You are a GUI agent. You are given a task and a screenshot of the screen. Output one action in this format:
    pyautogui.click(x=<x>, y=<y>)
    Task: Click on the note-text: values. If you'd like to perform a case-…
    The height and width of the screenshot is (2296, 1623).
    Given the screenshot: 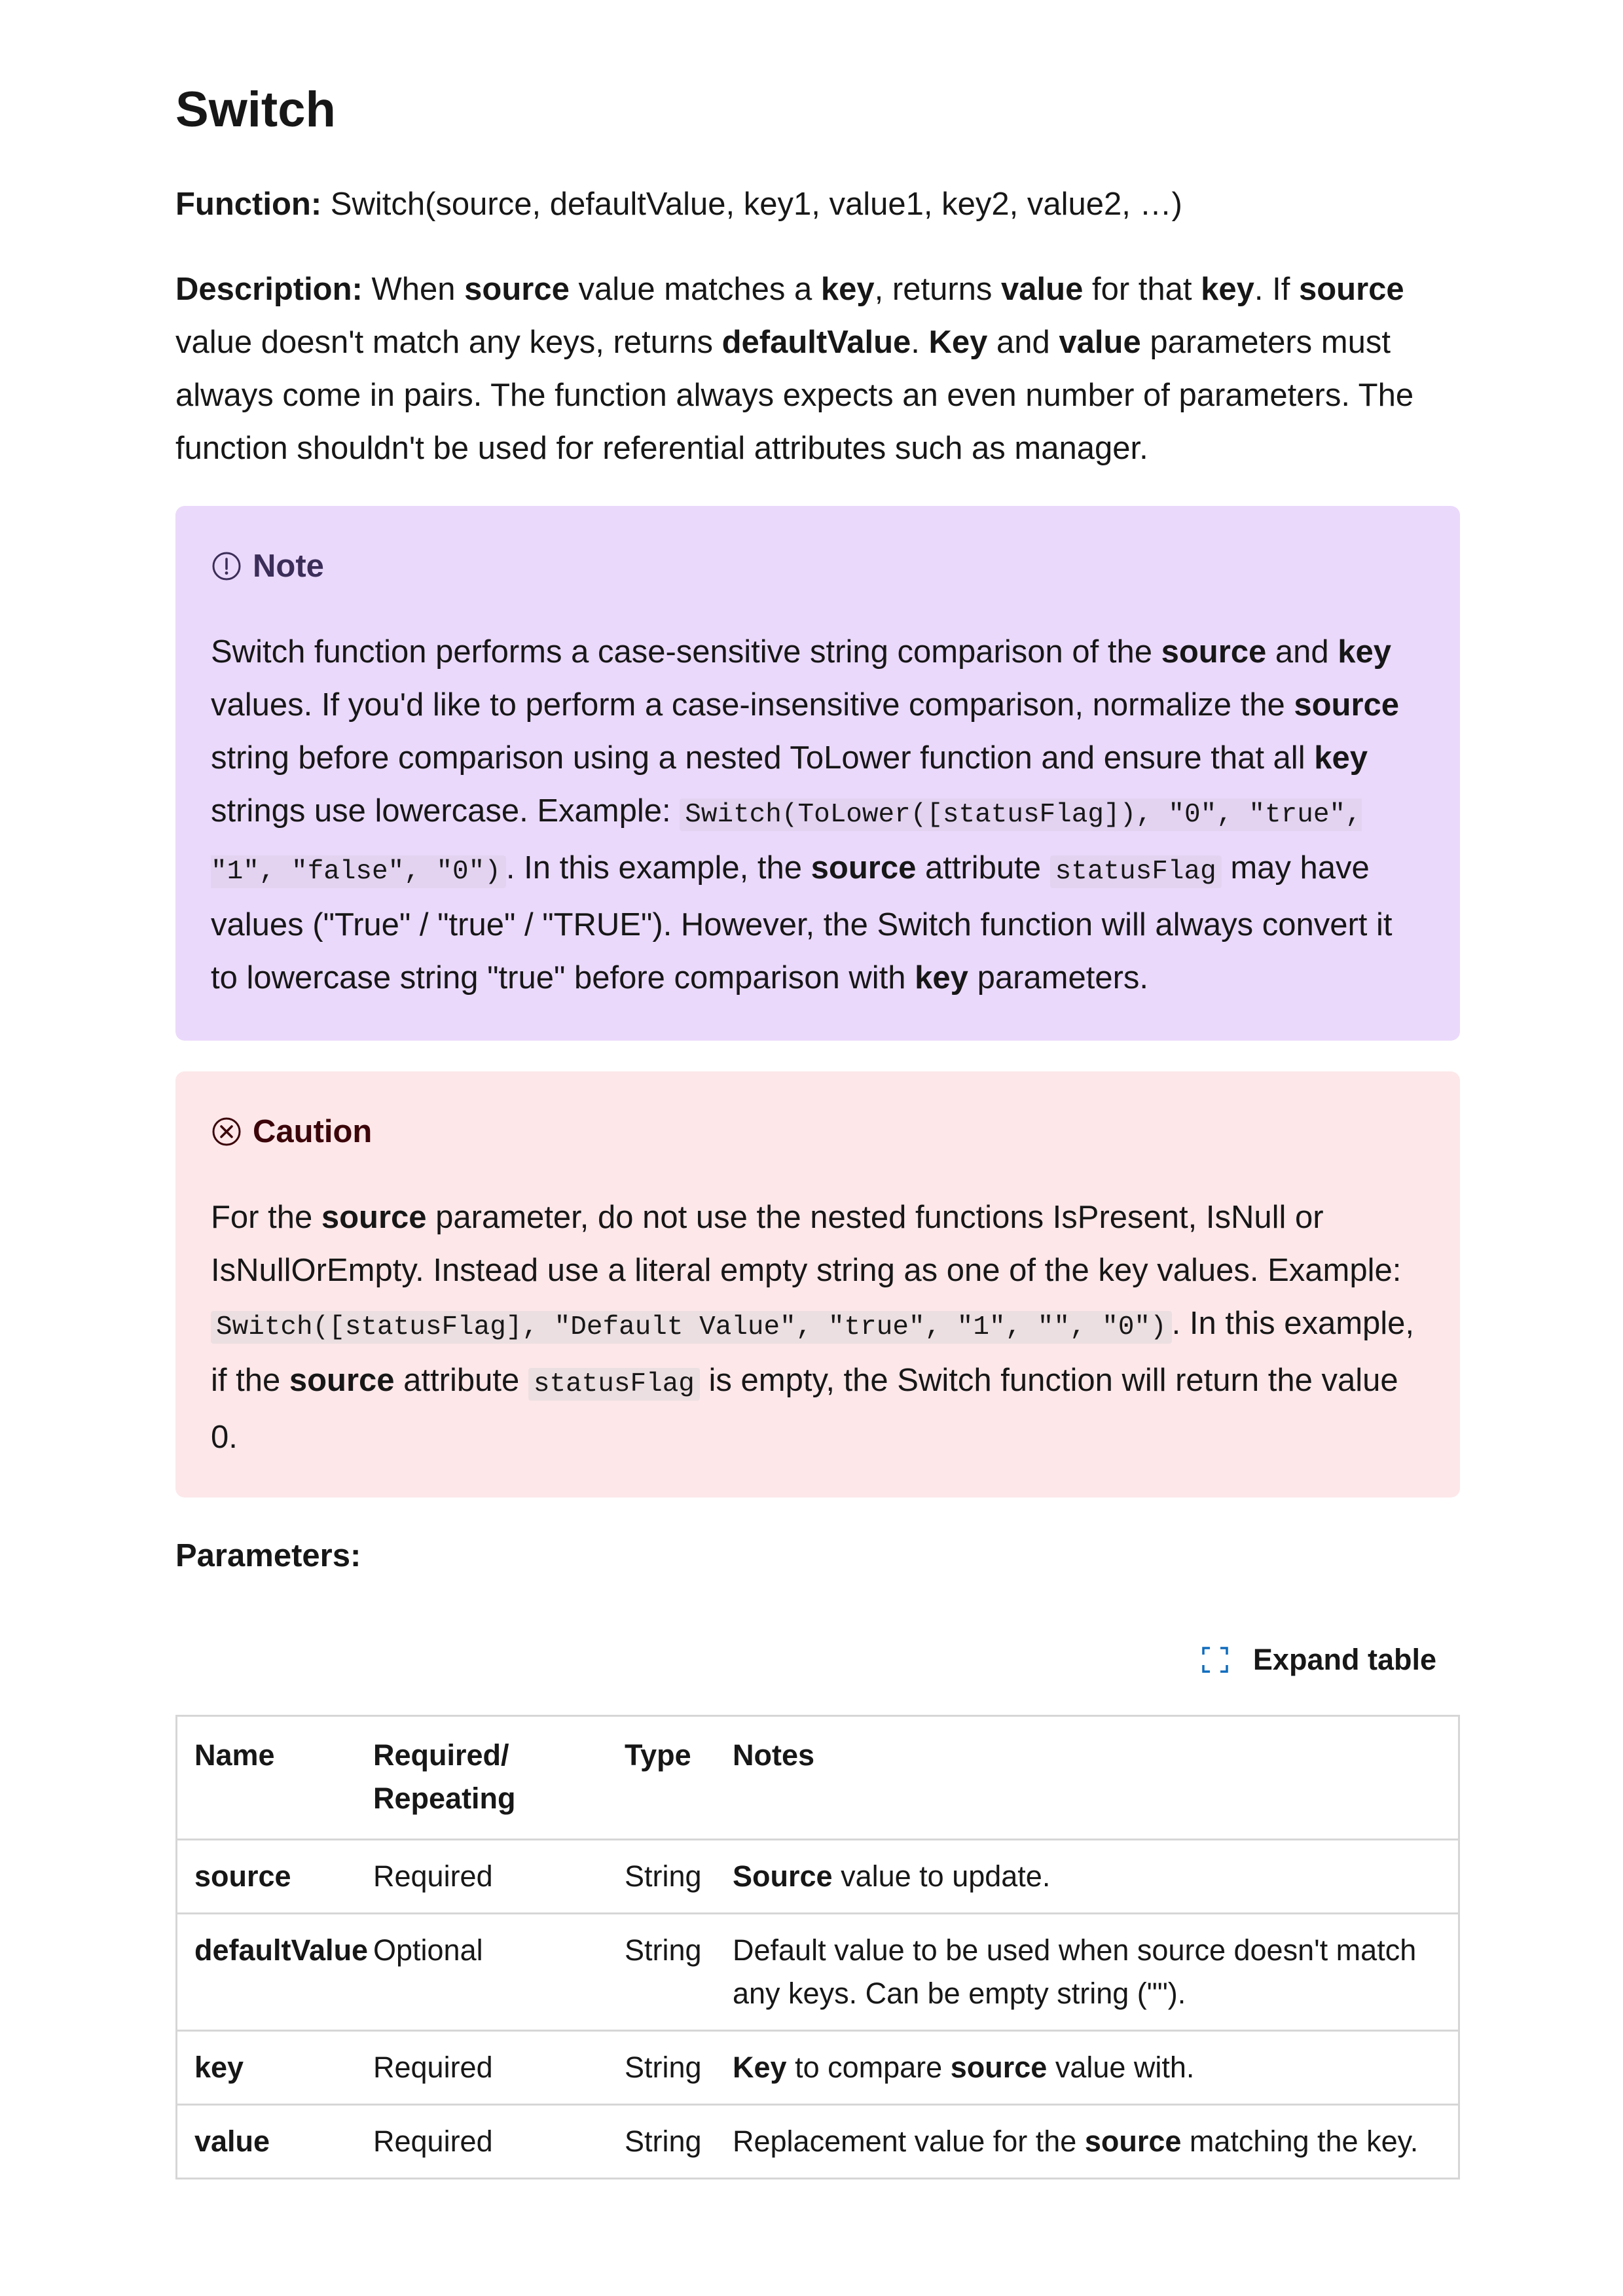 What is the action you would take?
    pyautogui.click(x=748, y=705)
    